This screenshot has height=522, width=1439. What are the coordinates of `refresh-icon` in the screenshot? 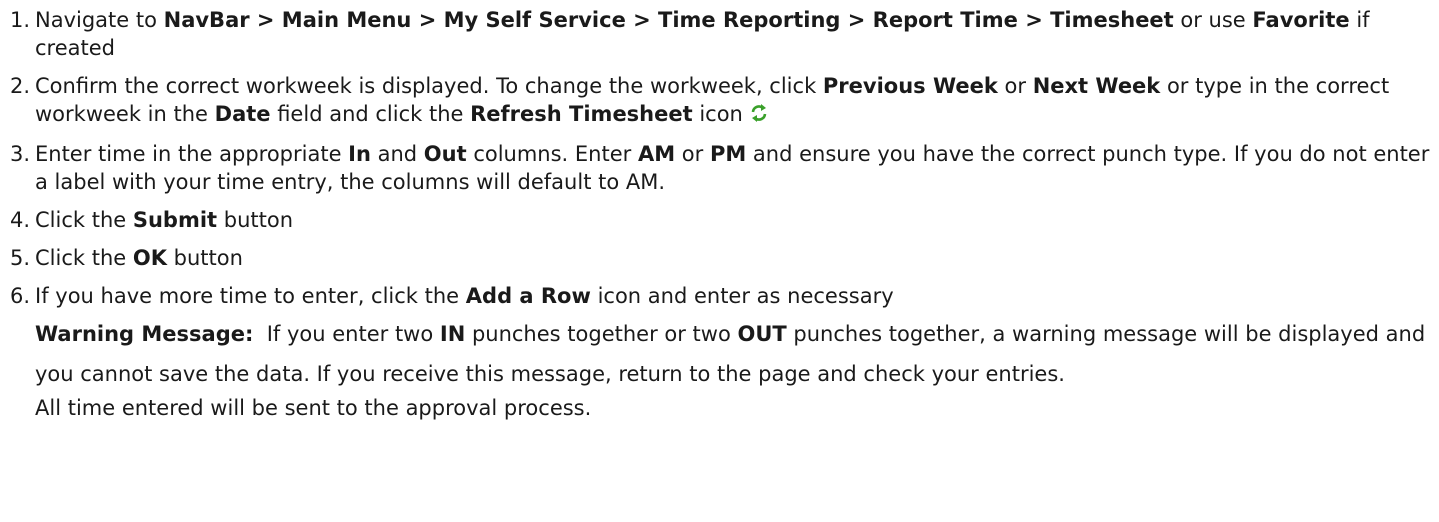 It's located at (759, 116).